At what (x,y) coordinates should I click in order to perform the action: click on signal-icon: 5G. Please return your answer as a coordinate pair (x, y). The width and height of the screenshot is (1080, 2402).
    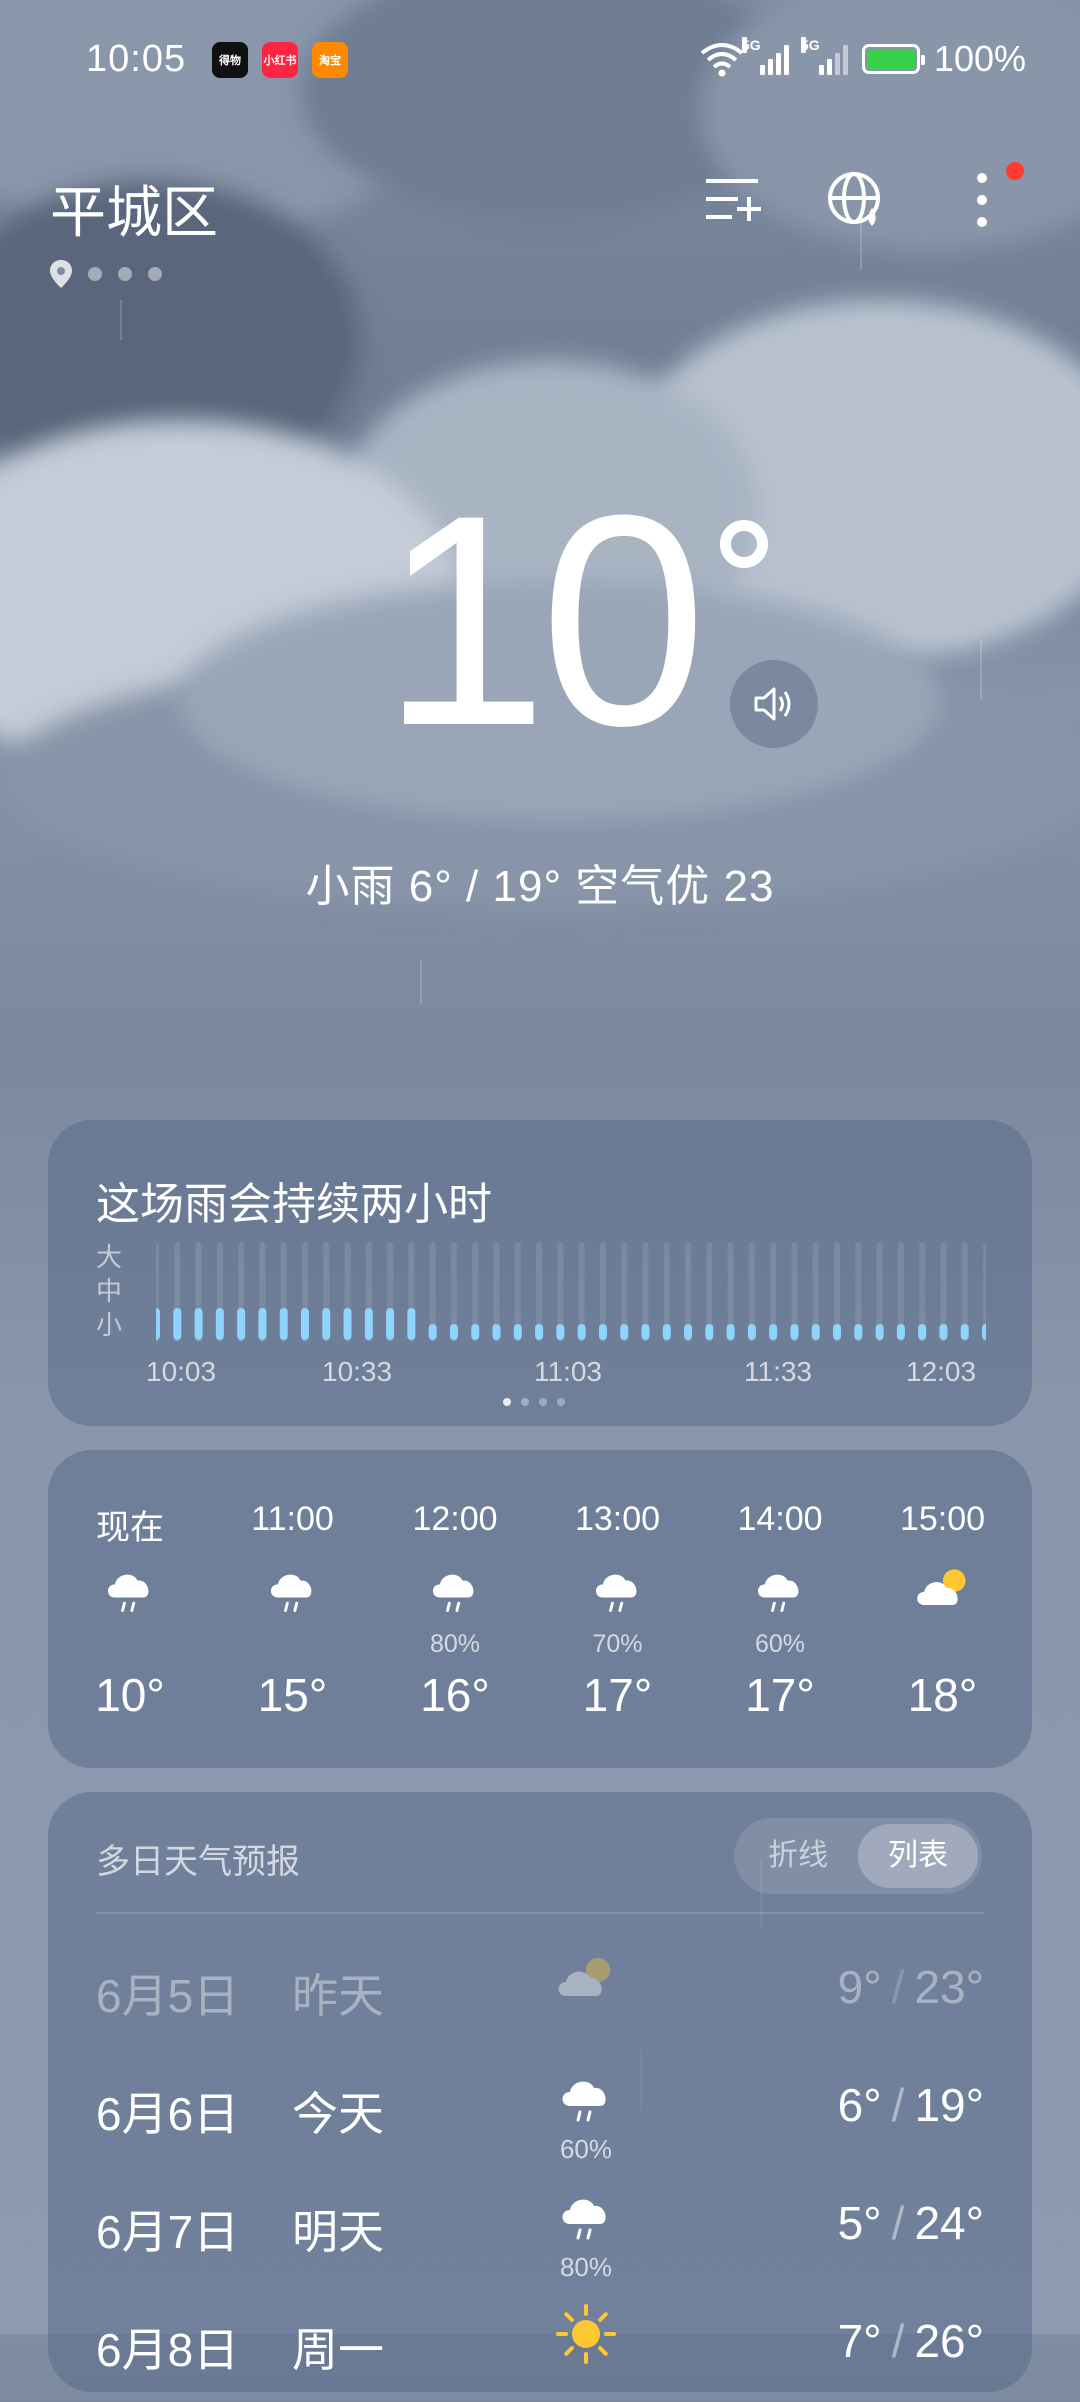
    Looking at the image, I should click on (824, 56).